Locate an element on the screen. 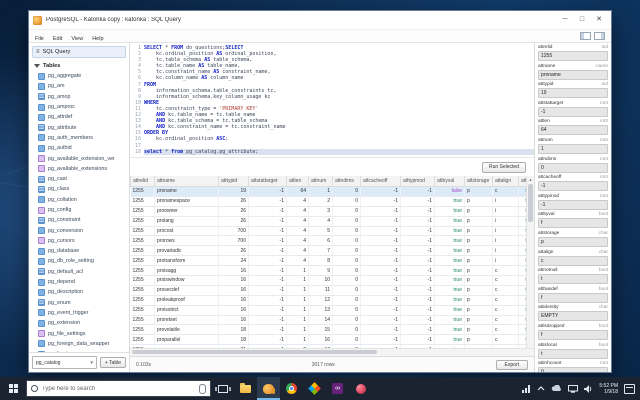 Image resolution: width=640 pixels, height=400 pixels. table-row: 1255proparallel18-11160-1-1truepctrue is located at coordinates (328, 340).